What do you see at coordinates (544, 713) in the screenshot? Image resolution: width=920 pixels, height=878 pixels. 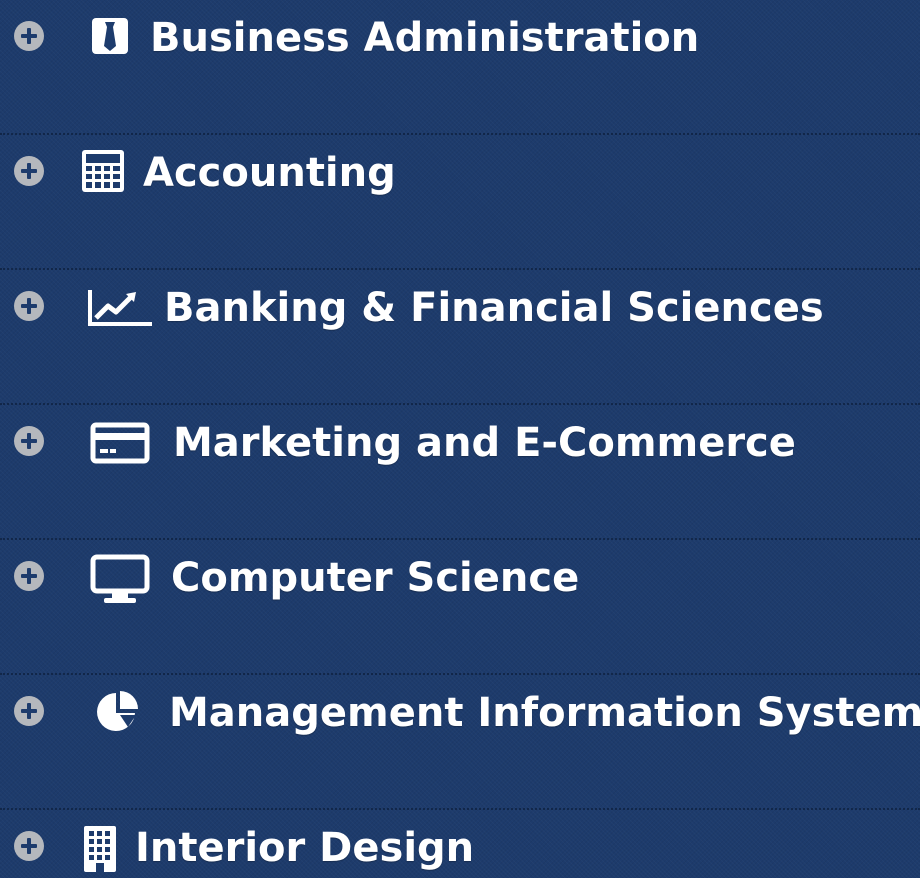 I see `menu-item-label: Management Information System` at bounding box center [544, 713].